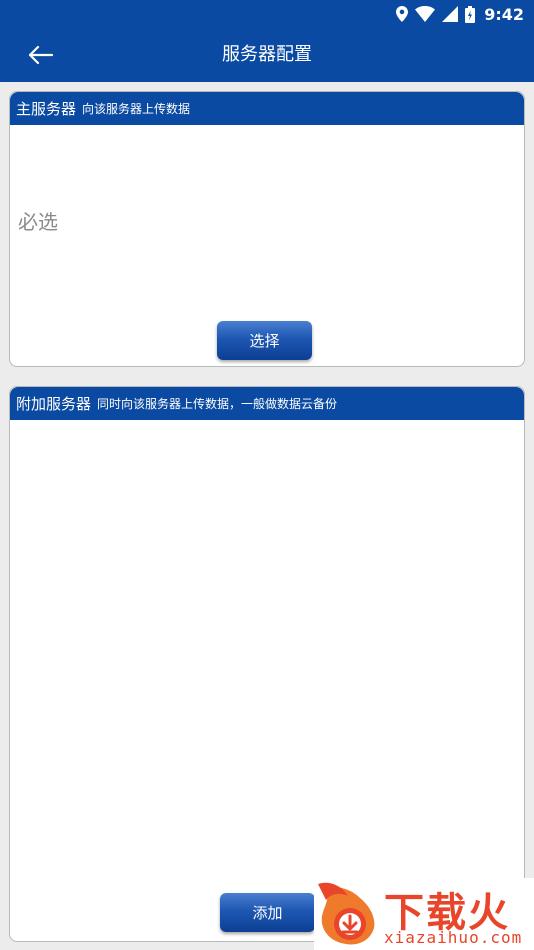  Describe the element at coordinates (453, 937) in the screenshot. I see `watermark-url: xiazaihuo.com` at that location.